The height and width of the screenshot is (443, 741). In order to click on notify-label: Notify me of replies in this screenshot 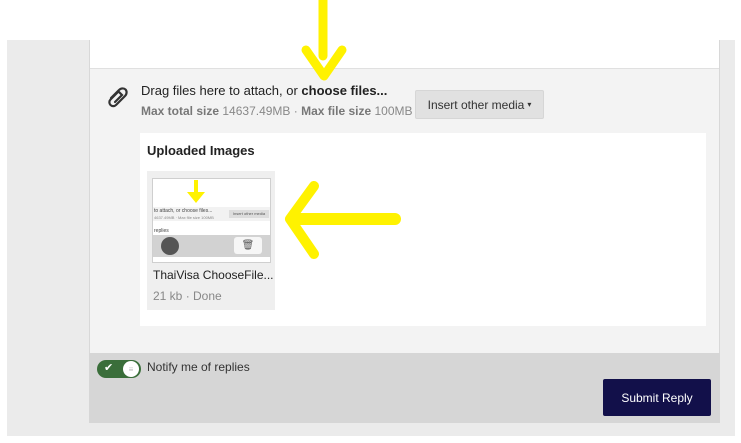, I will do `click(198, 367)`.